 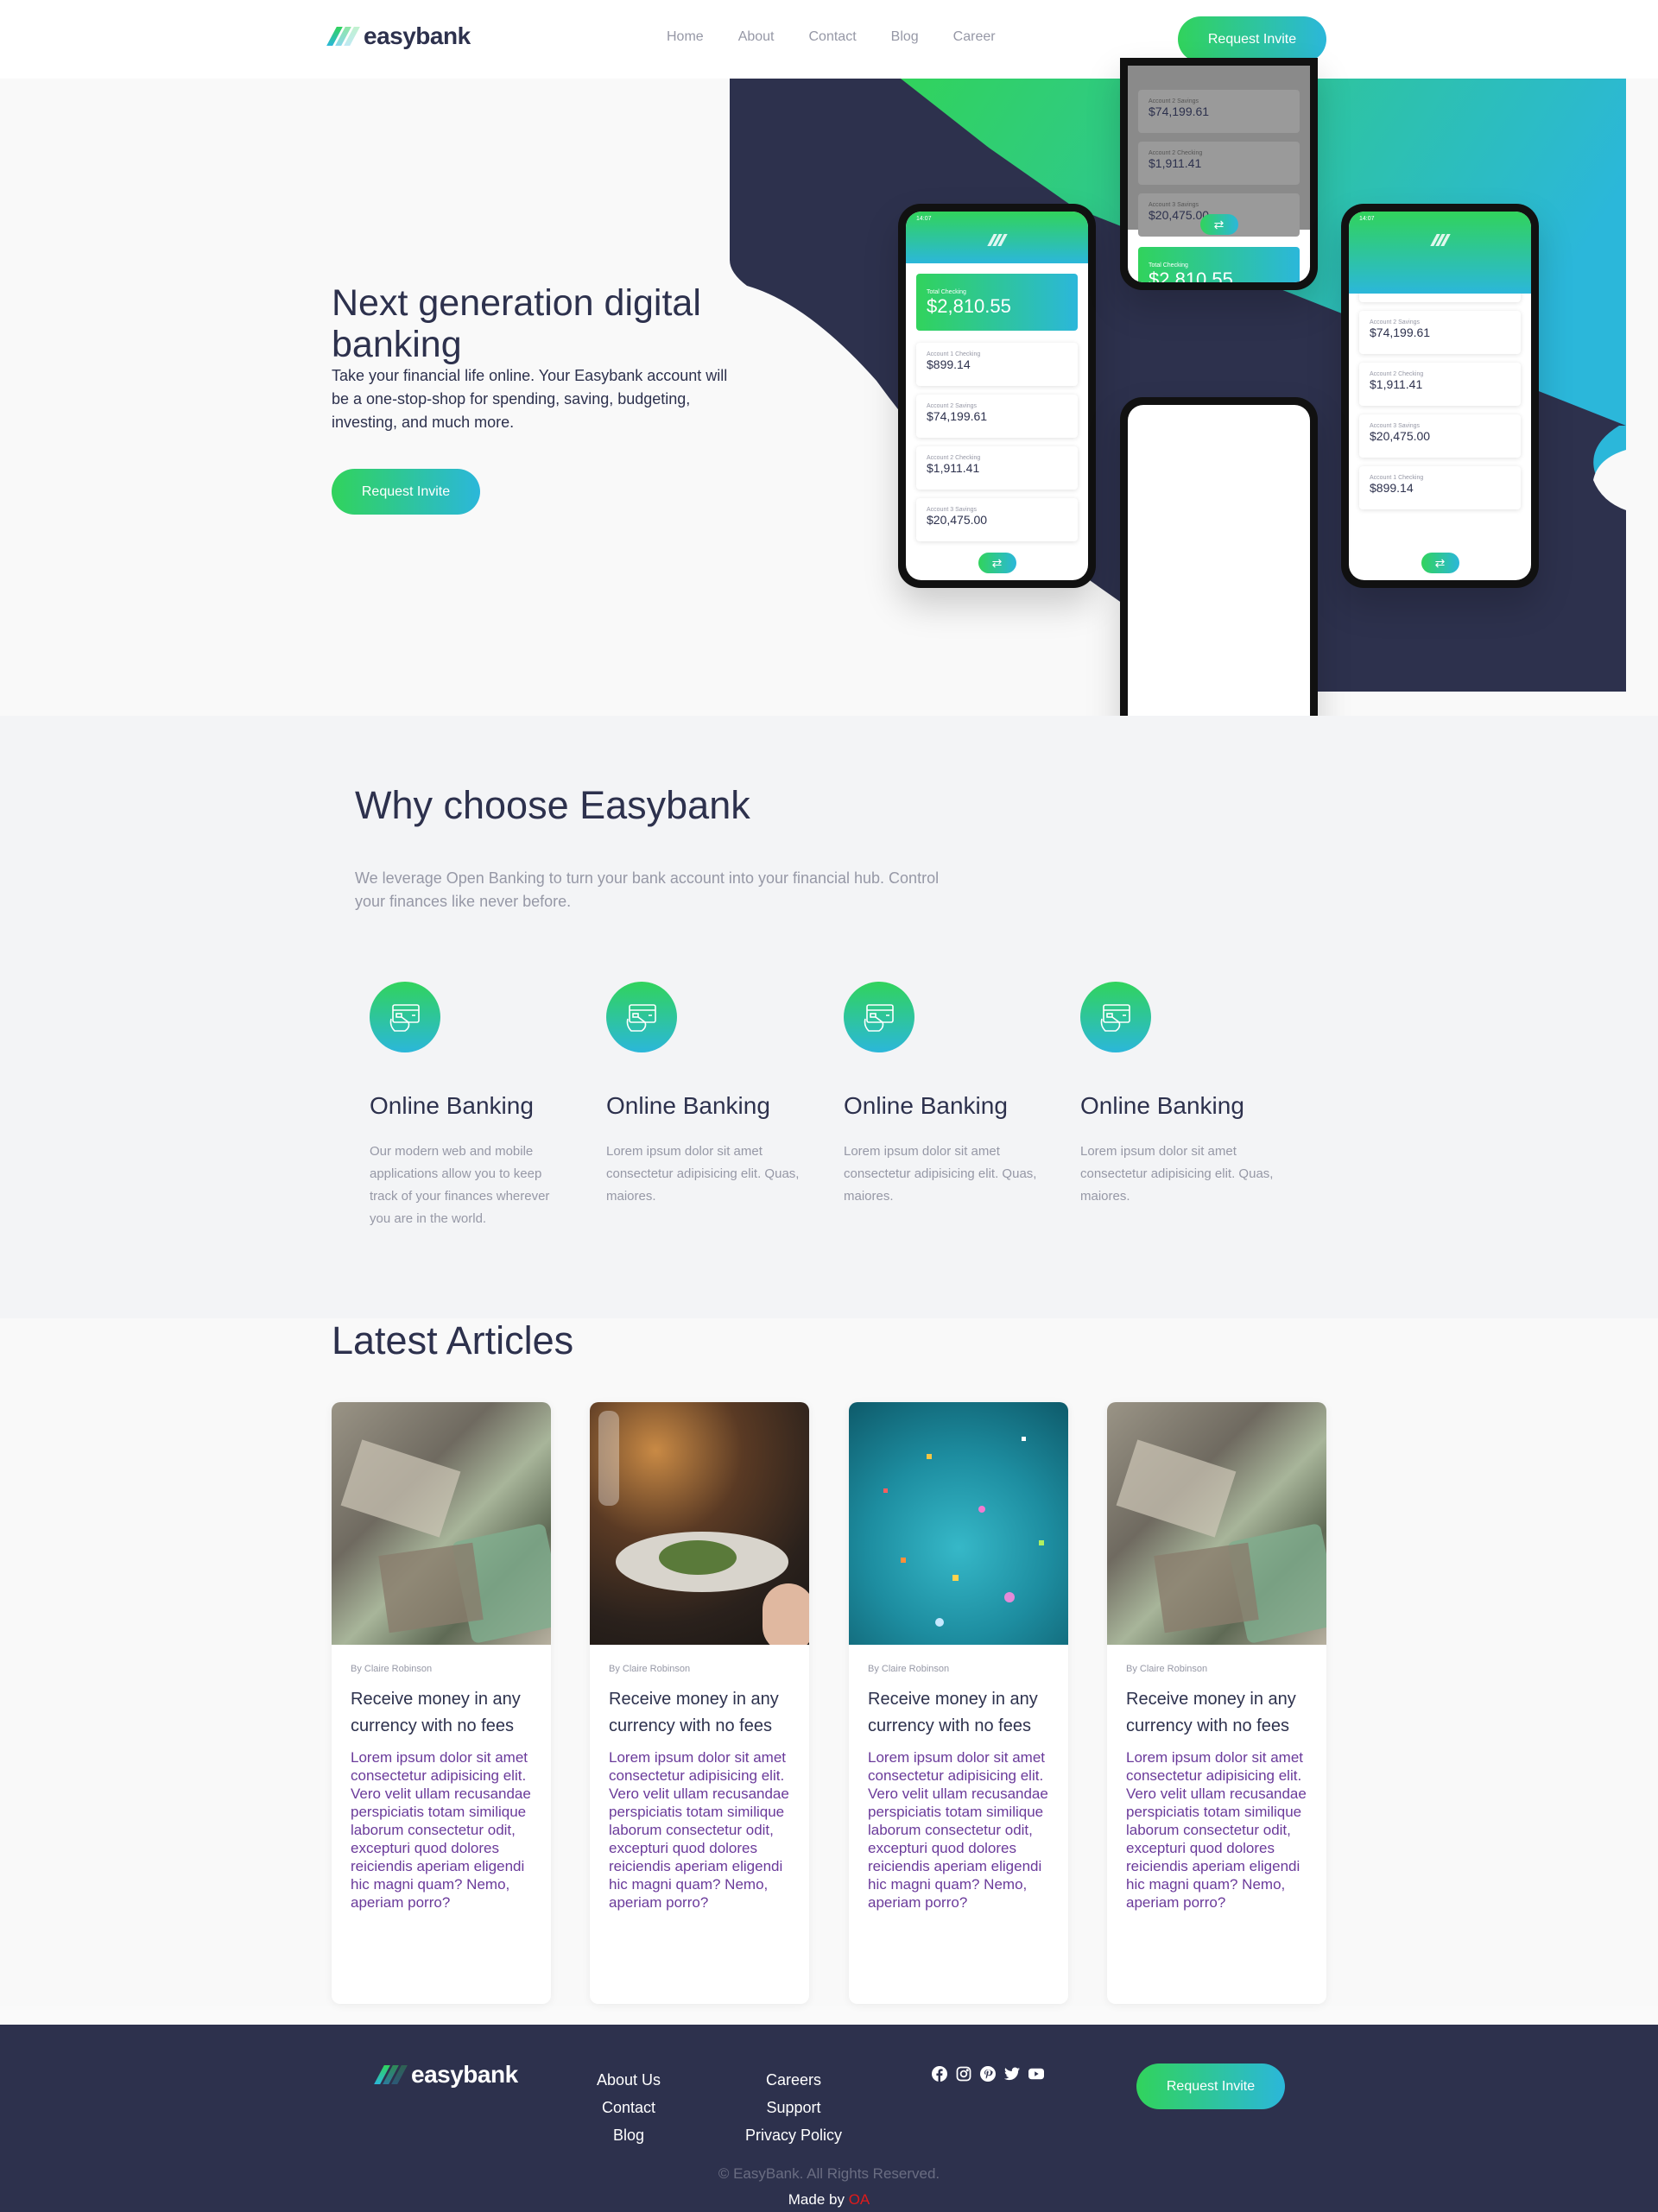 What do you see at coordinates (959, 1523) in the screenshot?
I see `confetti-photo` at bounding box center [959, 1523].